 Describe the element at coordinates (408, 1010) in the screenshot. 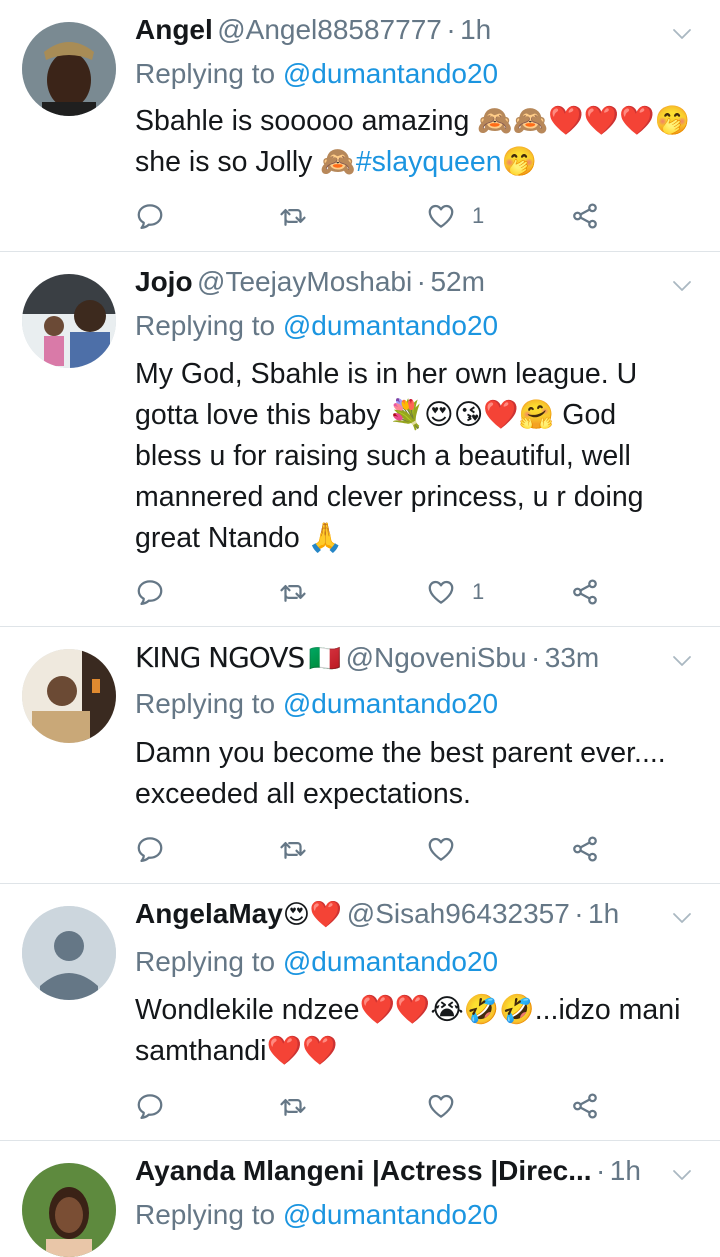

I see `text-line: Wondlekile ndzee❤️❤️😭🤣🤣...idzo mani` at that location.